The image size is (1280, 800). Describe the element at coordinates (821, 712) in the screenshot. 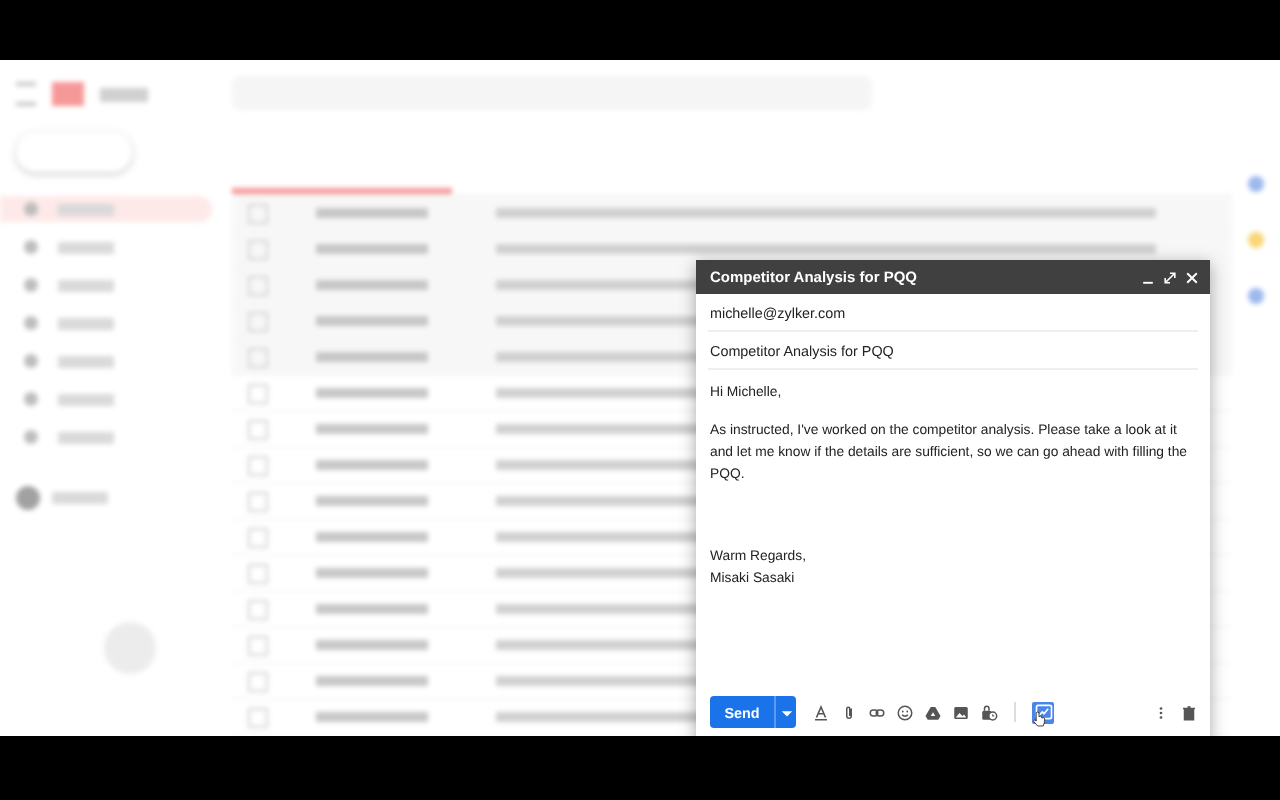

I see `text-format-icon` at that location.